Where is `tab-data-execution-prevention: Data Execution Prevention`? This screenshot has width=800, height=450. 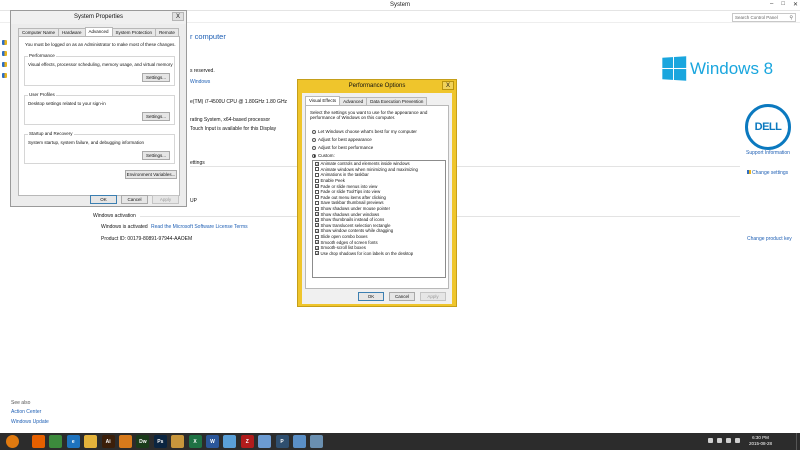
tab-data-execution-prevention: Data Execution Prevention is located at coordinates (397, 101).